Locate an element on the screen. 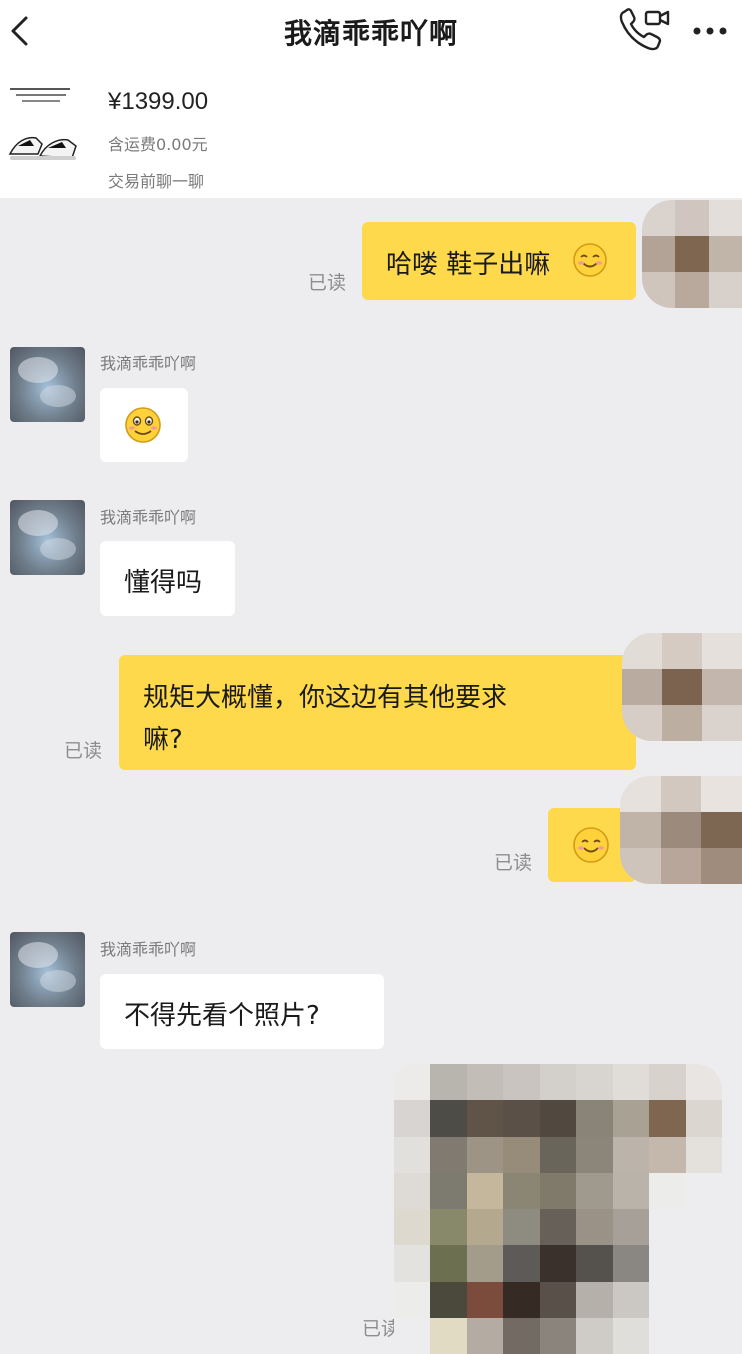 The image size is (742, 1354). their-message-bubble: 懂得吗 is located at coordinates (167, 578).